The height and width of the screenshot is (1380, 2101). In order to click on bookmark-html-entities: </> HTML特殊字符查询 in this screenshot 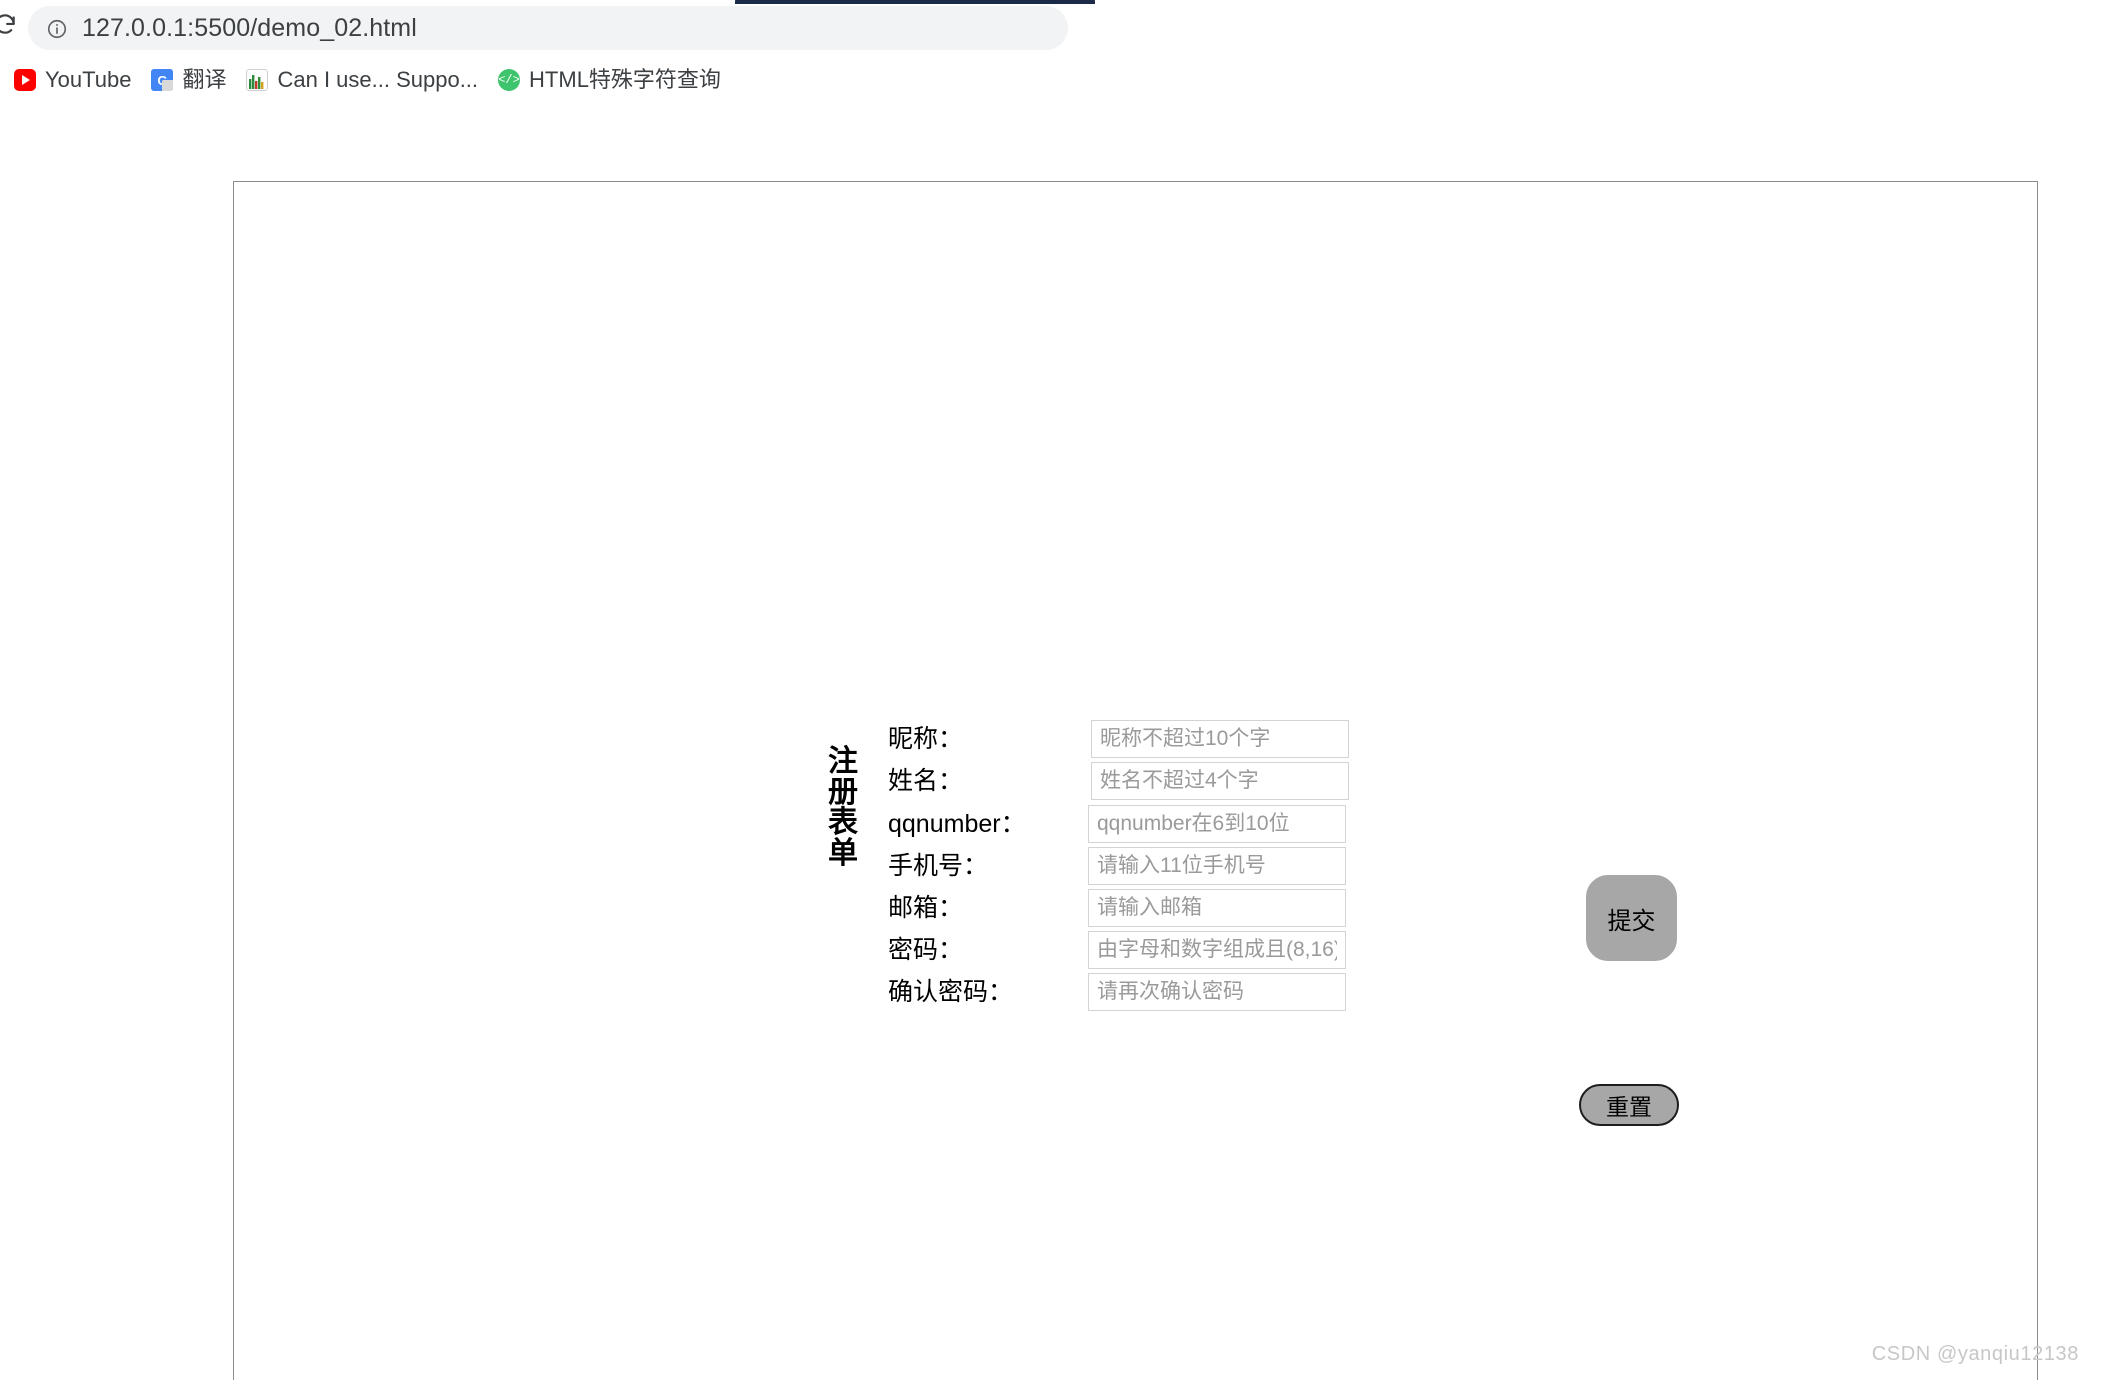, I will do `click(609, 80)`.